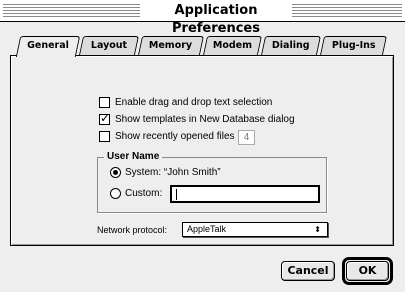 Image resolution: width=405 pixels, height=292 pixels. What do you see at coordinates (291, 45) in the screenshot?
I see `tab-dialing: Dialing` at bounding box center [291, 45].